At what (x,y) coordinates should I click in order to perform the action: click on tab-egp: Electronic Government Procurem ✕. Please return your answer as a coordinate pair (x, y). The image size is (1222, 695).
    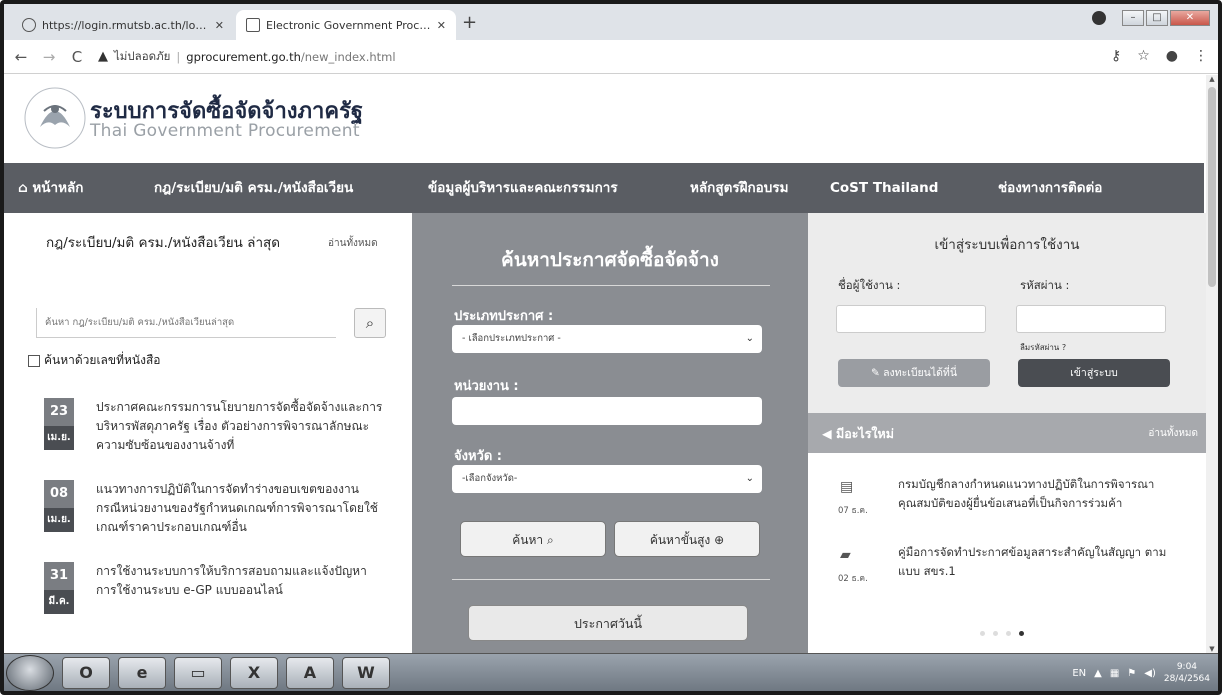
    Looking at the image, I should click on (346, 25).